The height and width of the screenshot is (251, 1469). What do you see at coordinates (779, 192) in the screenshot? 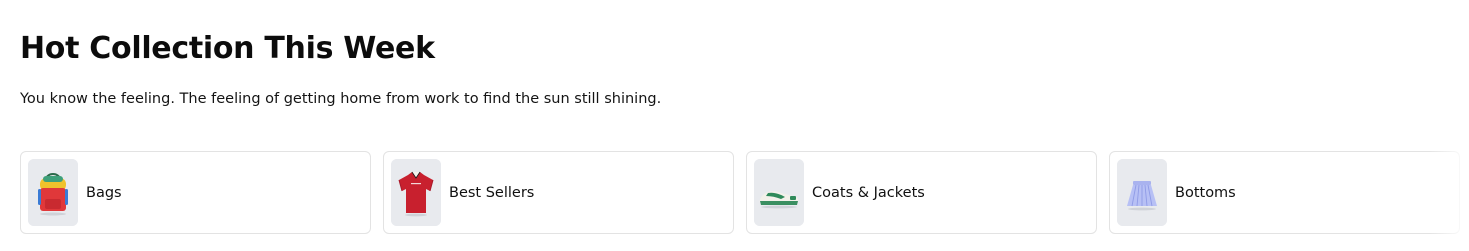
I see `sneaker-image` at bounding box center [779, 192].